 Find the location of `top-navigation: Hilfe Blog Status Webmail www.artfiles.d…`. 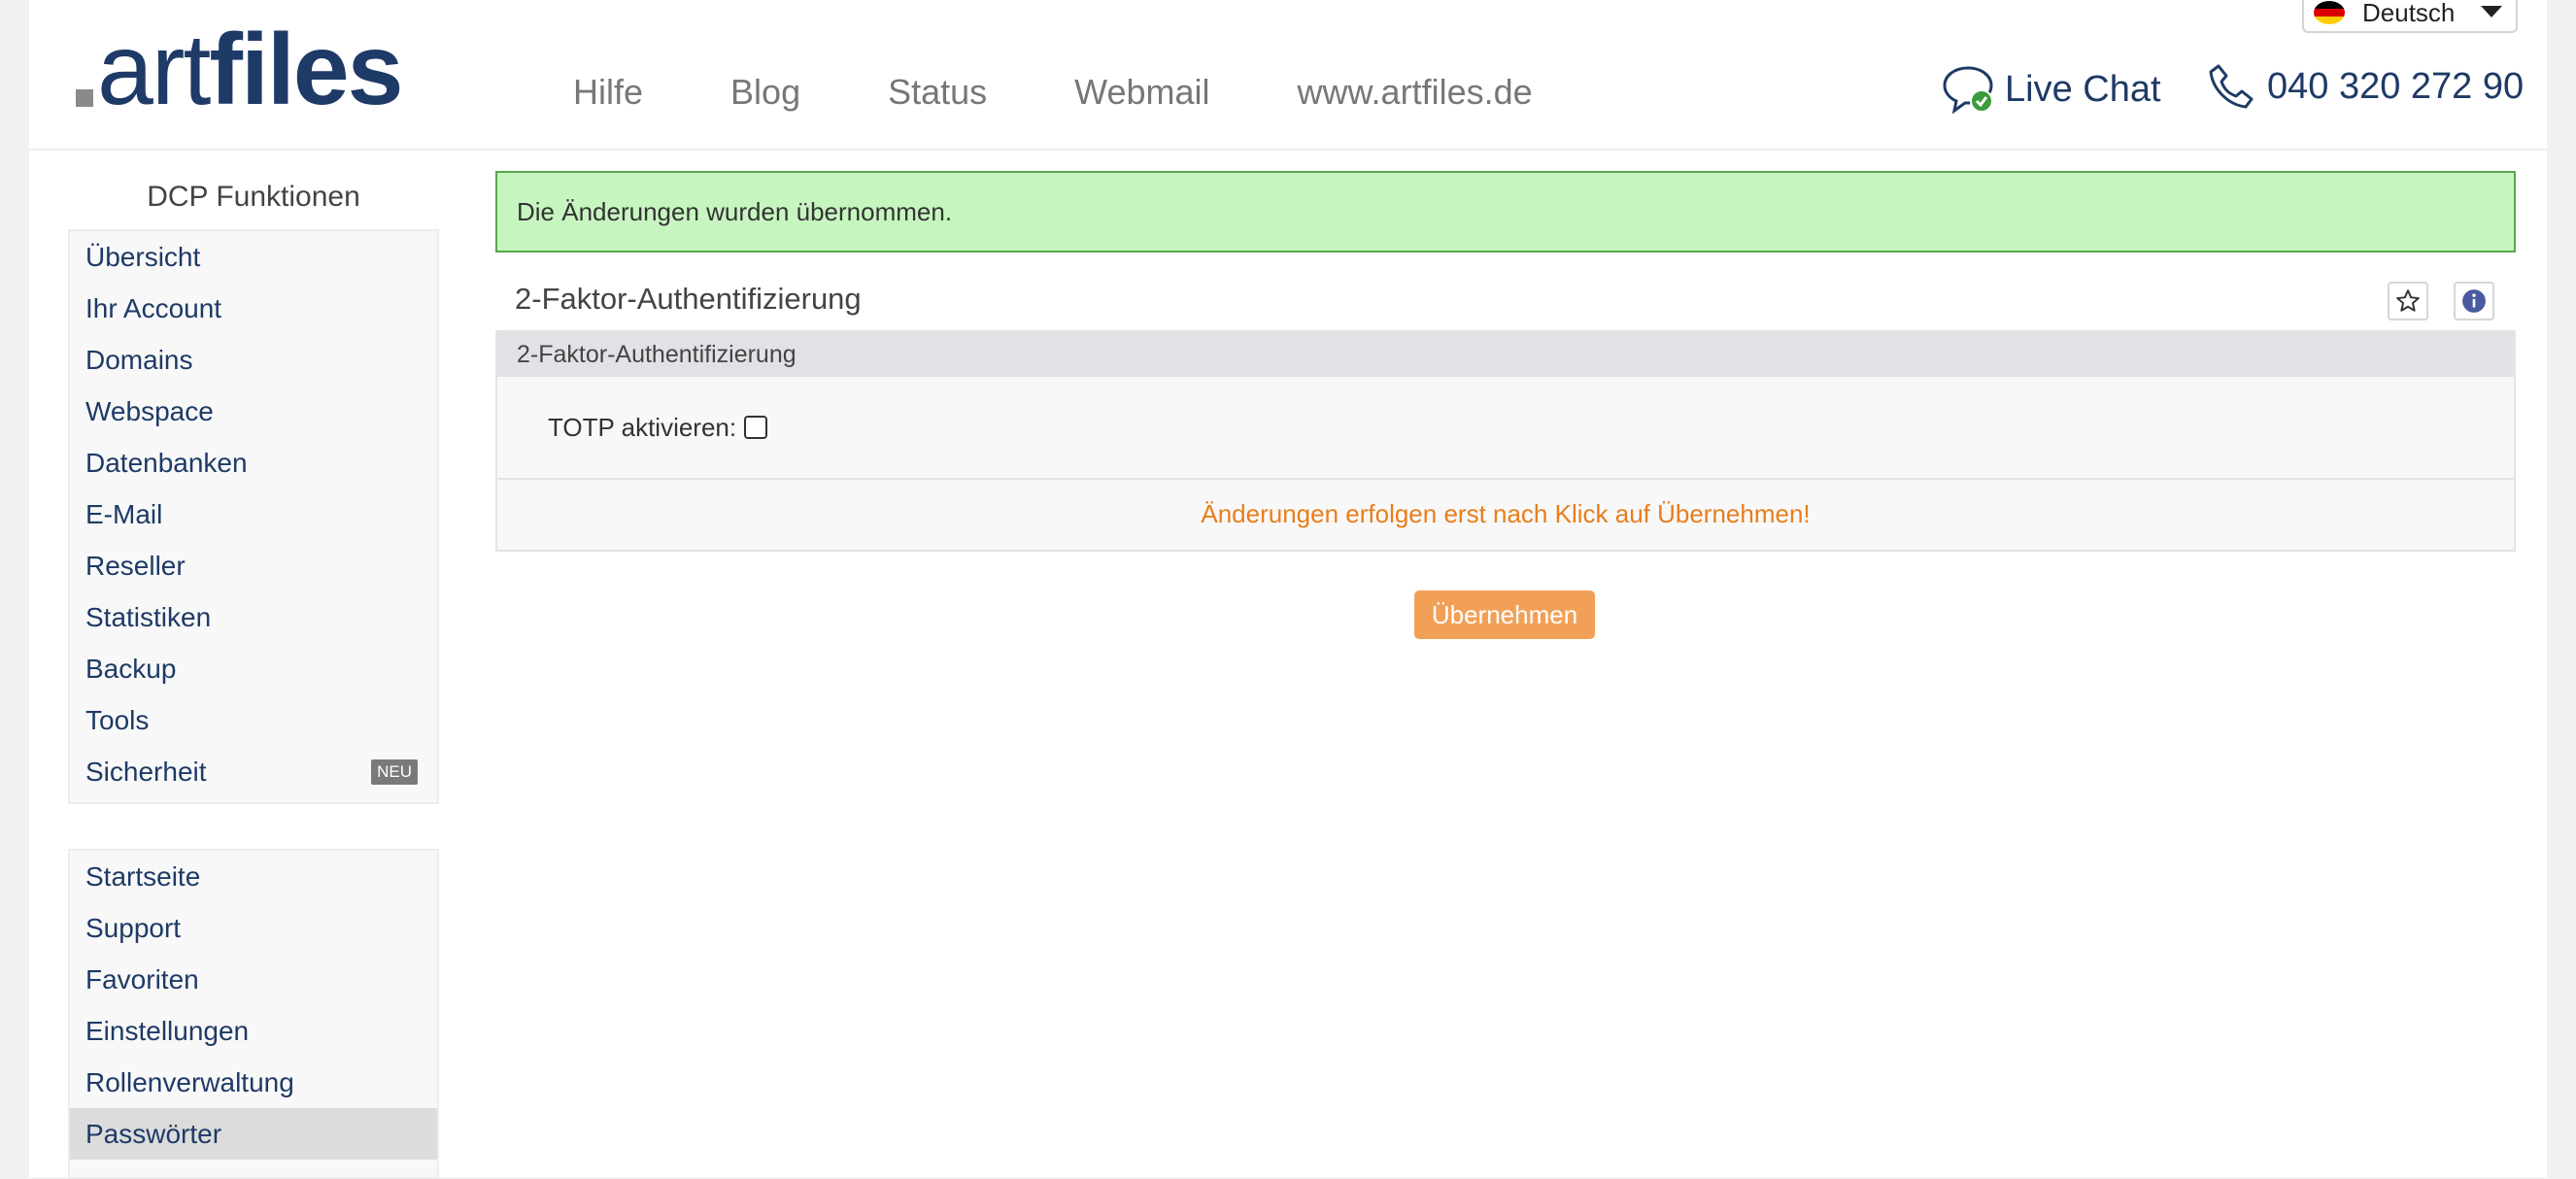

top-navigation: Hilfe Blog Status Webmail www.artfiles.d… is located at coordinates (1096, 92).